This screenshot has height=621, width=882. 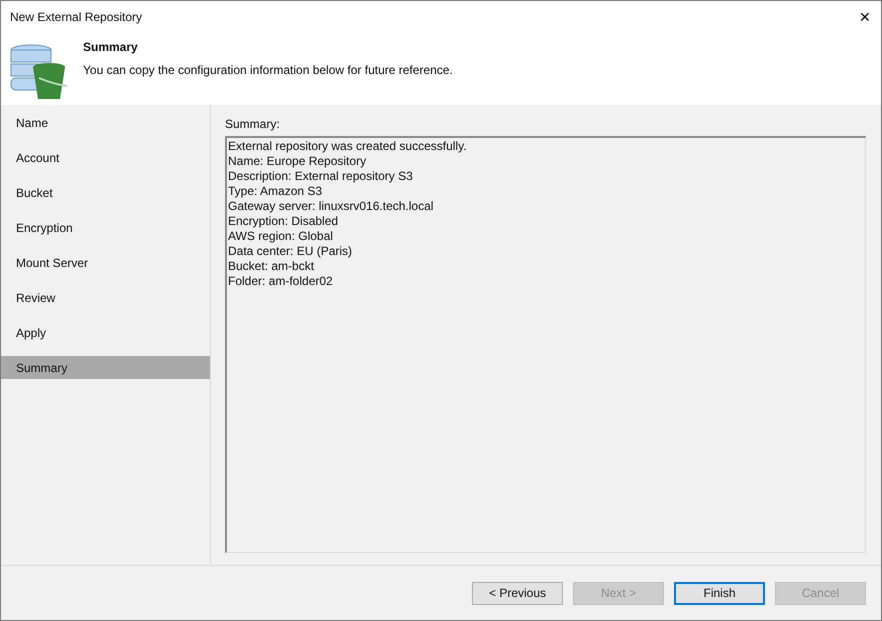 I want to click on summary-line: Data center: EU (Paris), so click(x=291, y=251).